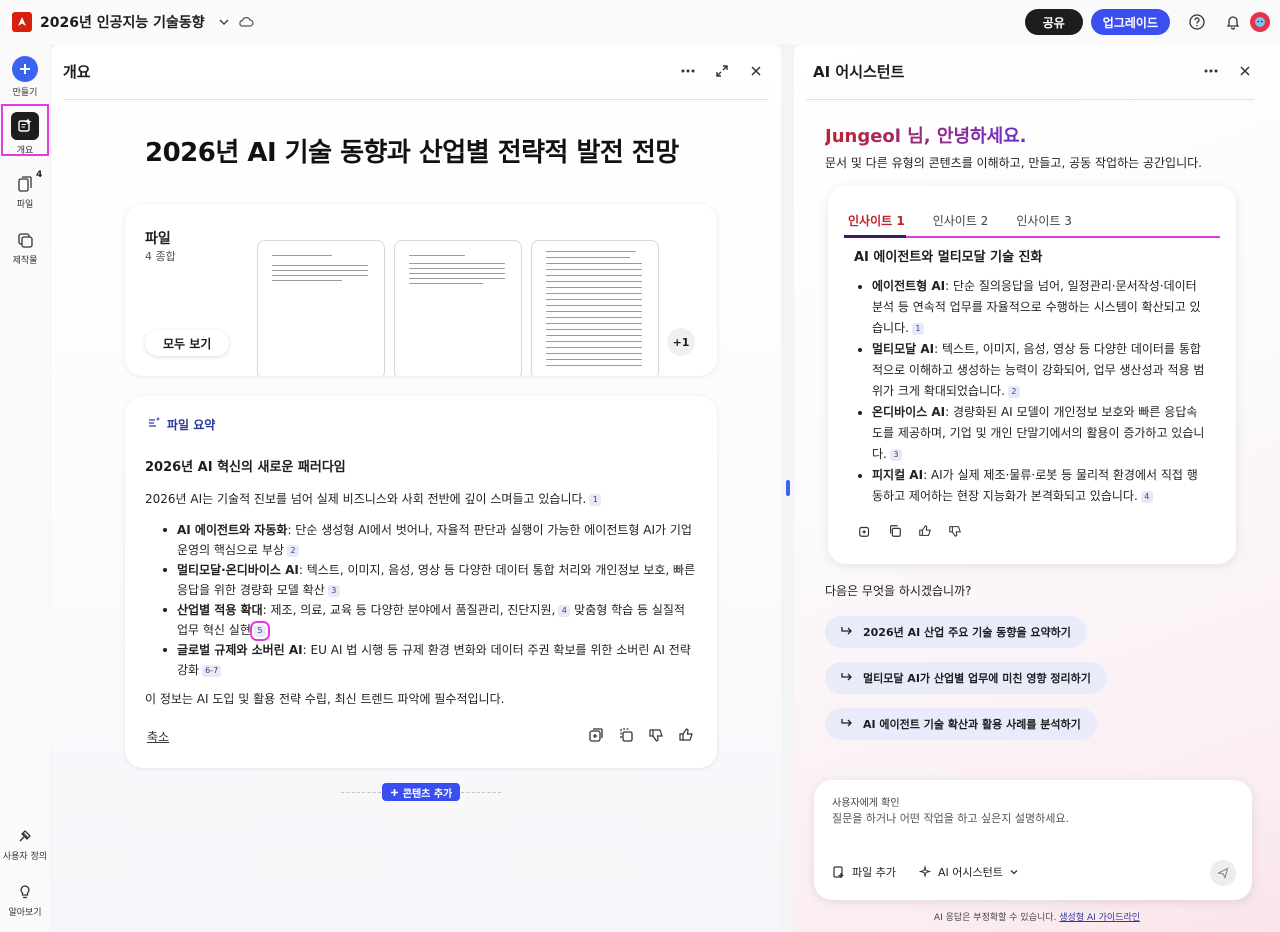 Image resolution: width=1280 pixels, height=932 pixels. I want to click on assistant-panel-header: AI 어시스턴트, so click(1030, 72).